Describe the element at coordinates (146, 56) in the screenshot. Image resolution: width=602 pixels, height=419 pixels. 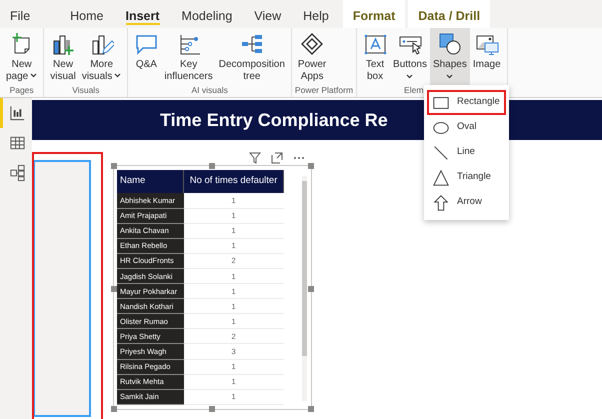
I see `ribbon-button: Q&A` at that location.